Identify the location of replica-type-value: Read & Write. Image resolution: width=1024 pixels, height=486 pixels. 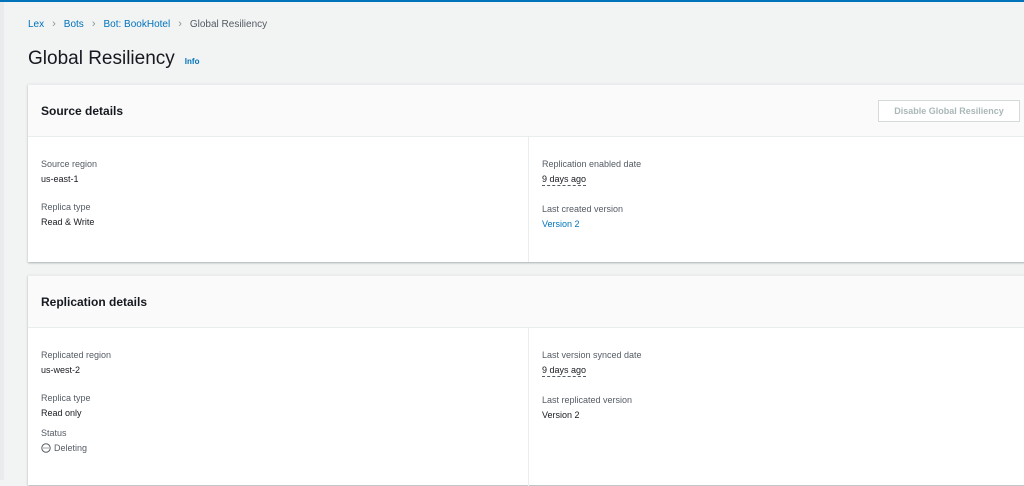
(68, 222).